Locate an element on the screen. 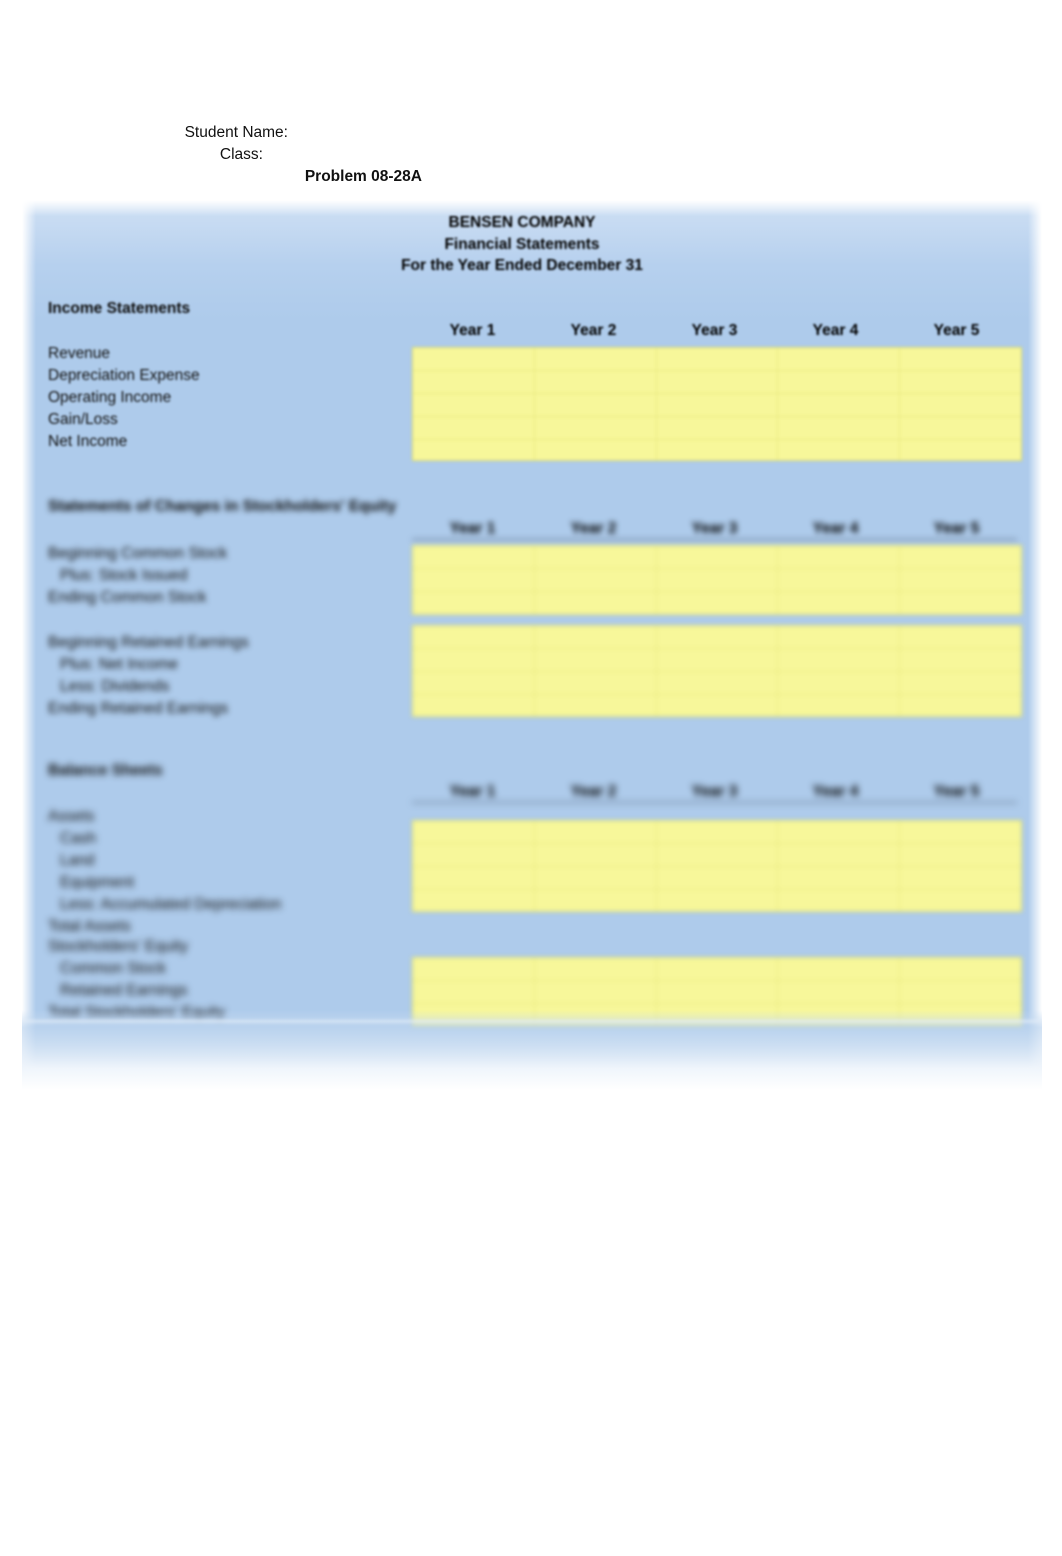  input-block-balance-sheets-assets is located at coordinates (717, 866).